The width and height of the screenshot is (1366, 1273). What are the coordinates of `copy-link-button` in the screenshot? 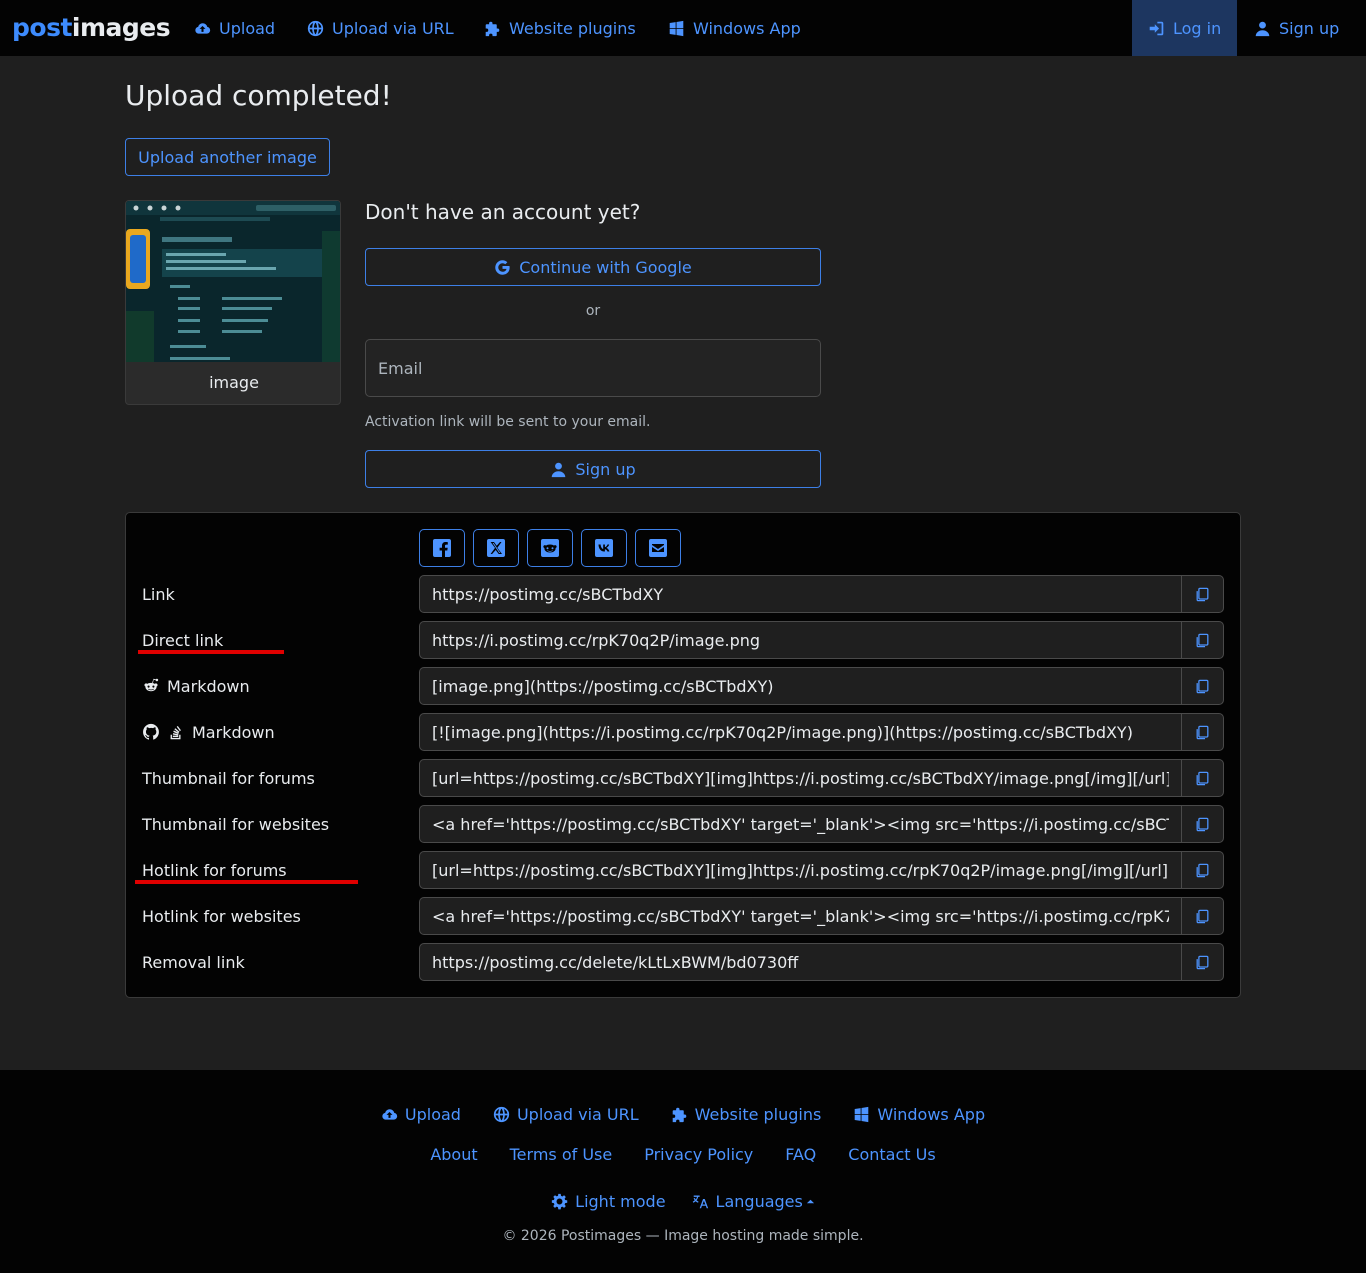 It's located at (1202, 594).